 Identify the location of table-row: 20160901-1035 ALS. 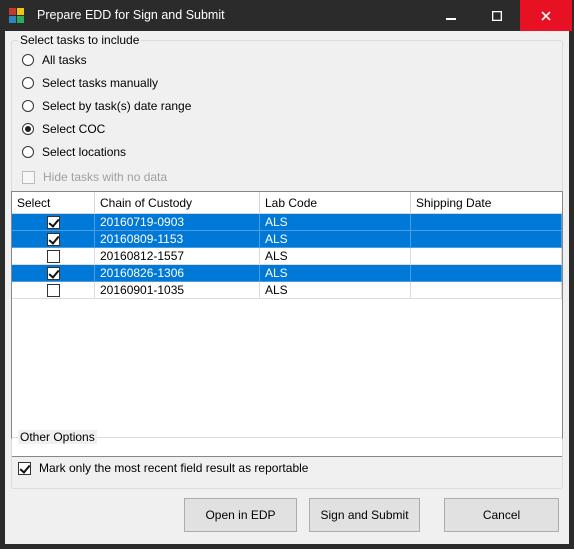
(287, 290).